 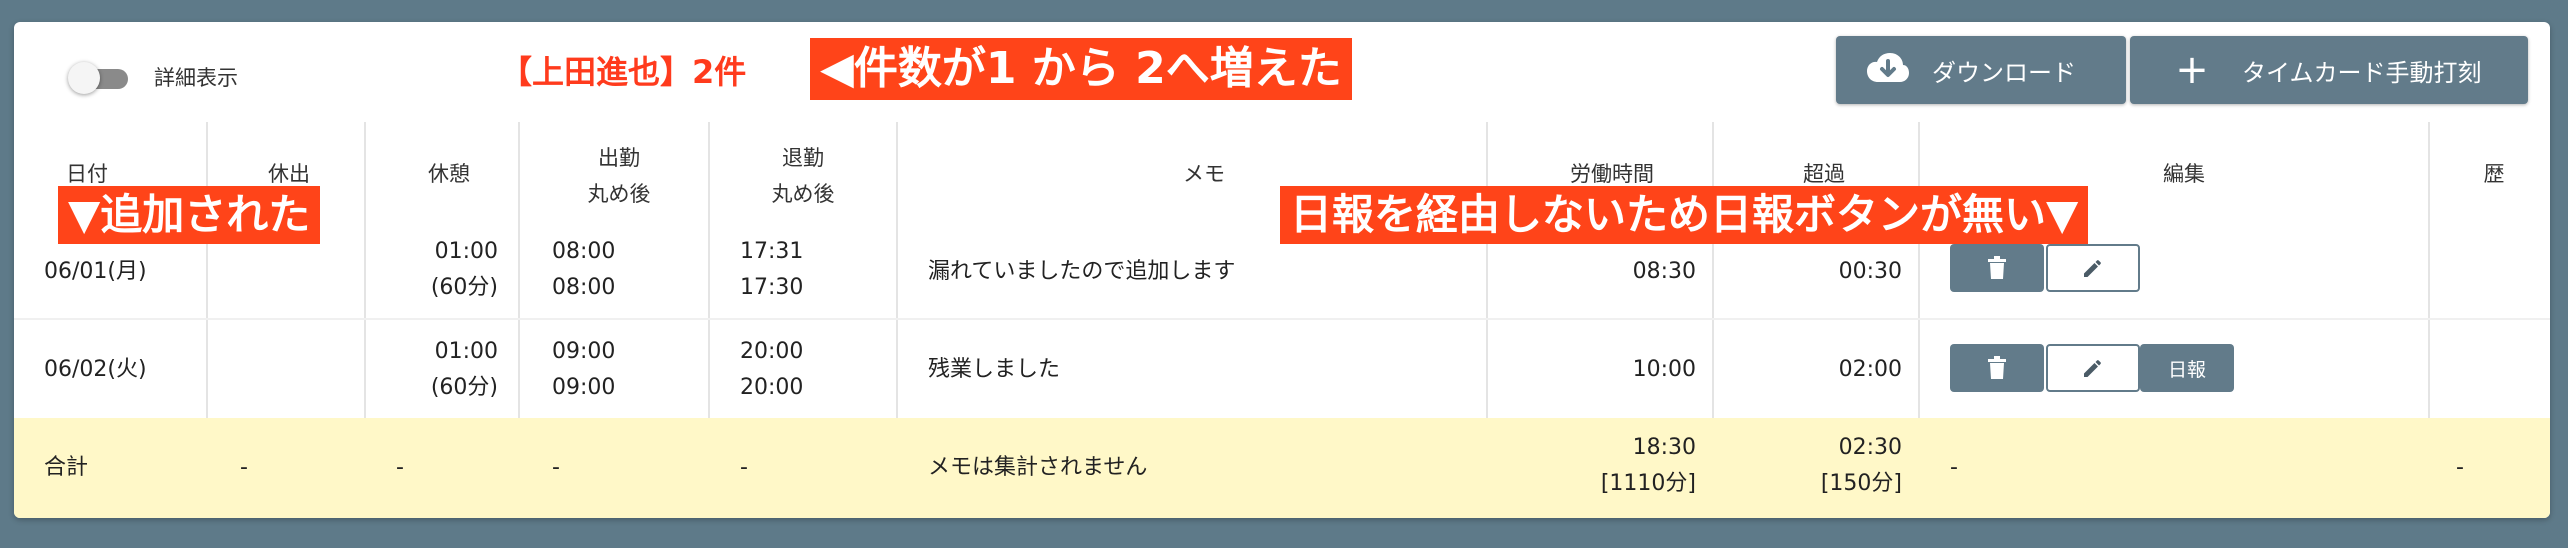 I want to click on row-memo: 漏れていましたので追加します, so click(x=1082, y=271).